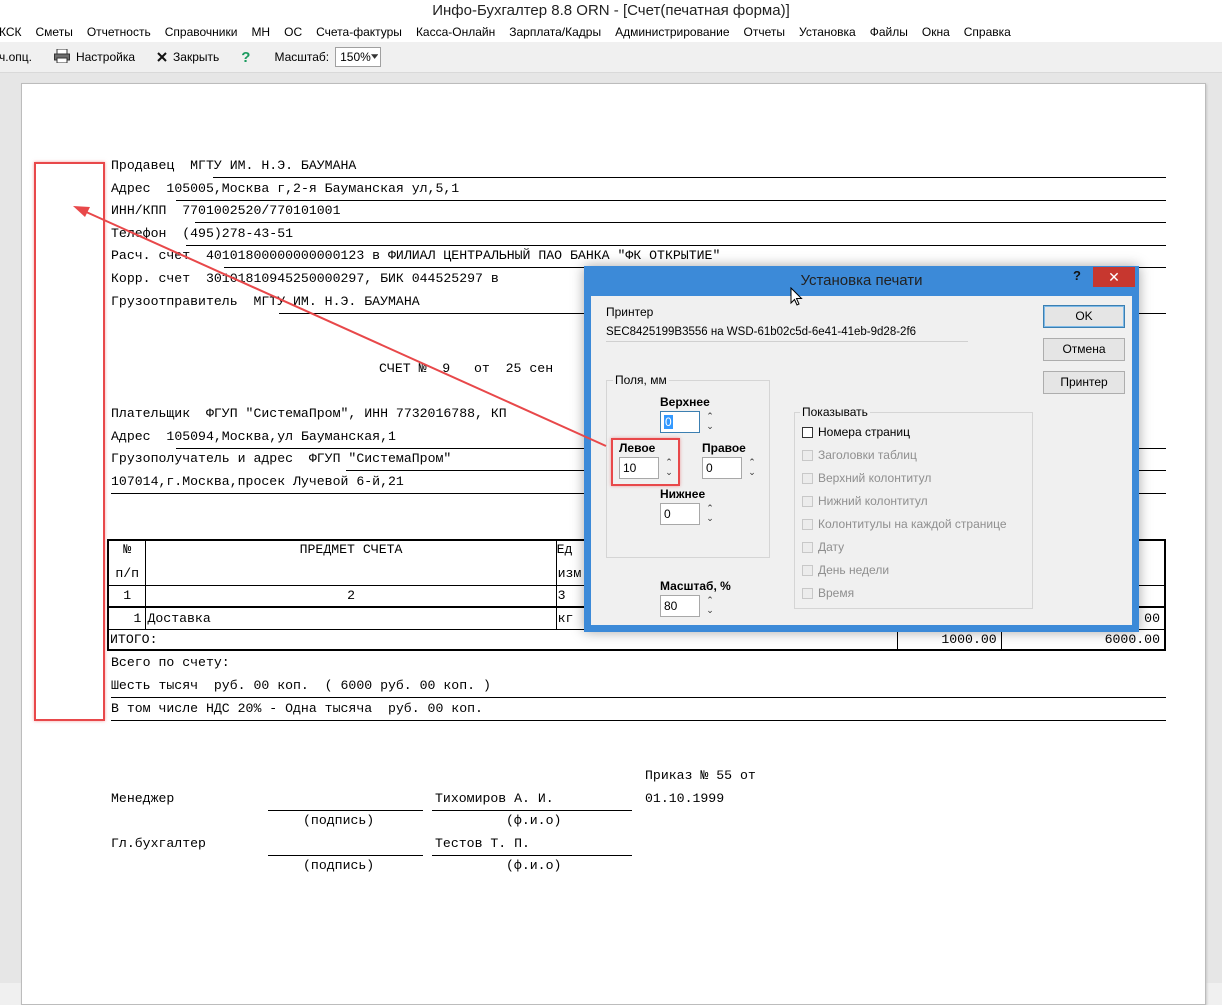 The width and height of the screenshot is (1222, 1005). What do you see at coordinates (710, 421) in the screenshot?
I see `top-margin-spinner: ⌃ ⌄` at bounding box center [710, 421].